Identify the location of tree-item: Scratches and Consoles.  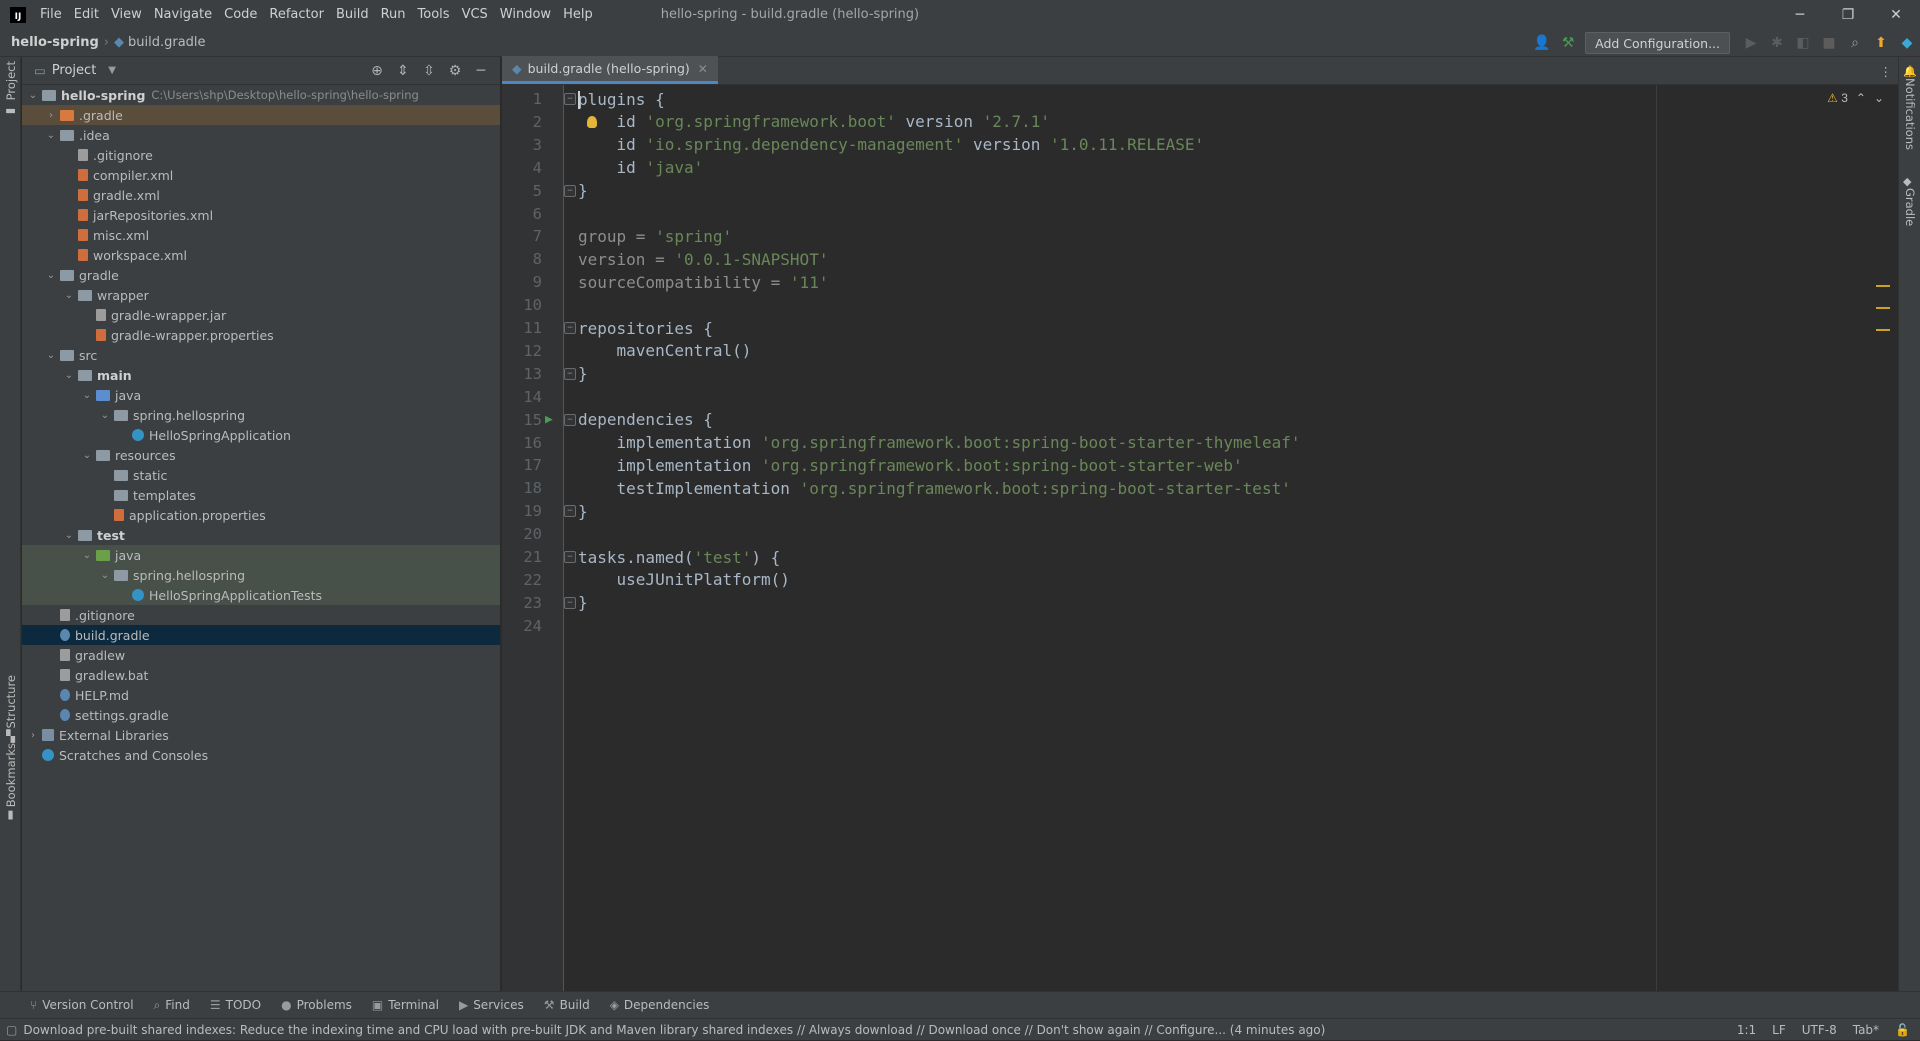
(261, 755).